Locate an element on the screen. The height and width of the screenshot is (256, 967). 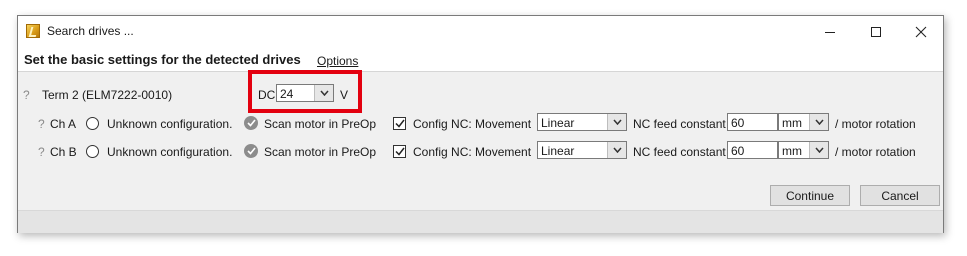
close-icon is located at coordinates (921, 31).